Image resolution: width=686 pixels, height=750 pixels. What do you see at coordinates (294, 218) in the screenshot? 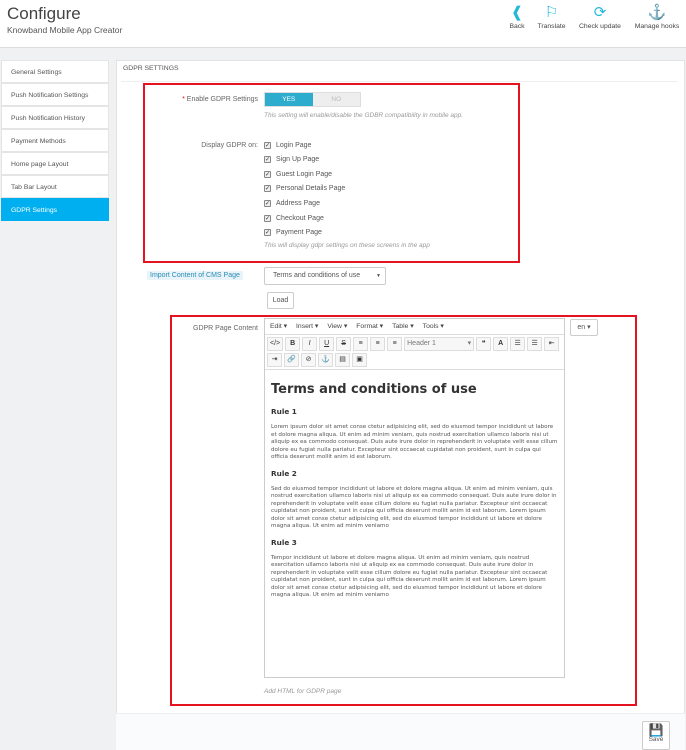
I see `display-option-checkbox: ✓ Checkout Page` at bounding box center [294, 218].